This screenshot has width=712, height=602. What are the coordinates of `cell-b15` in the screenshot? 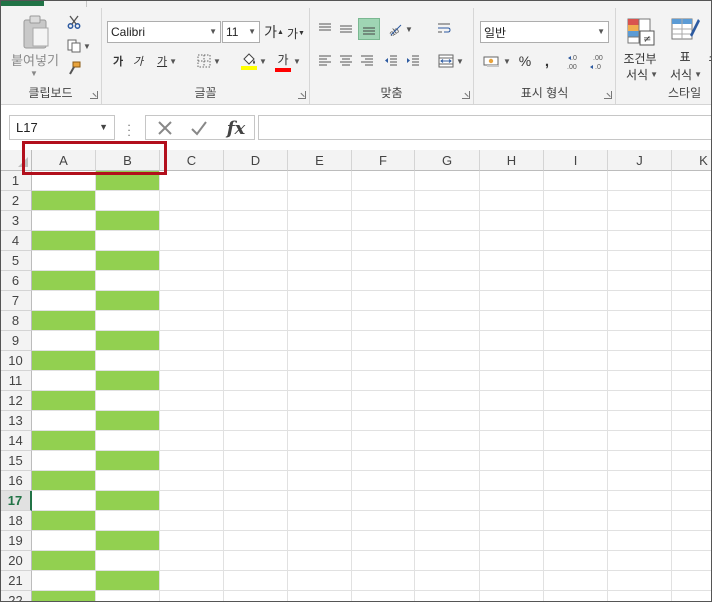 It's located at (128, 461).